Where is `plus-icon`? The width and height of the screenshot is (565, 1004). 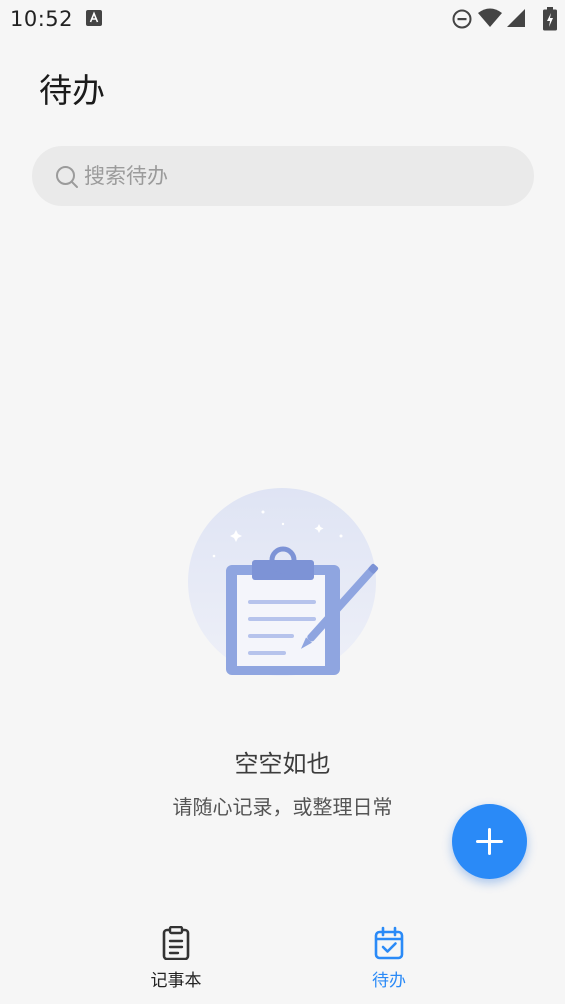 plus-icon is located at coordinates (489, 841).